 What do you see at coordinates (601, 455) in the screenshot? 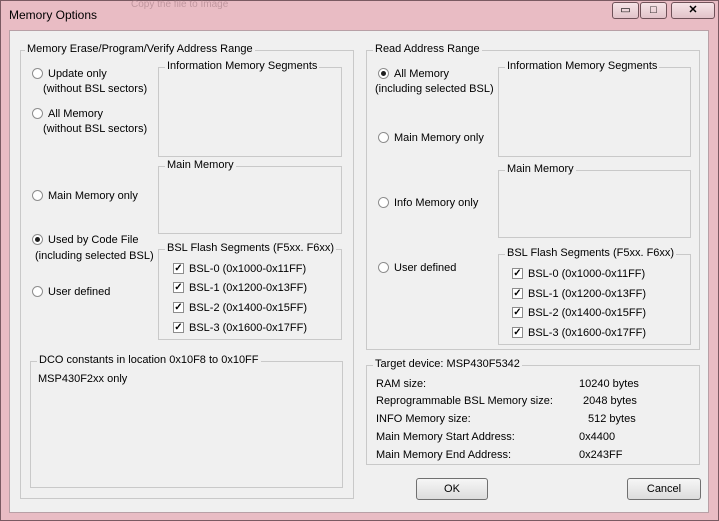
I see `main-end-value: 0x243FF` at bounding box center [601, 455].